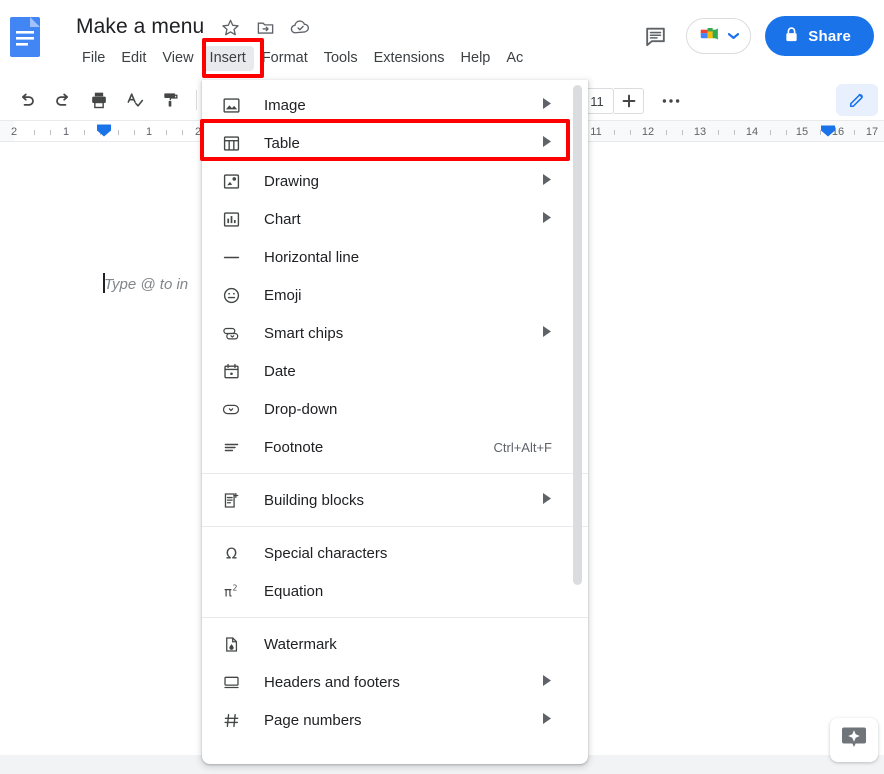 The image size is (884, 774). Describe the element at coordinates (231, 720) in the screenshot. I see `page-numbers-icon` at that location.